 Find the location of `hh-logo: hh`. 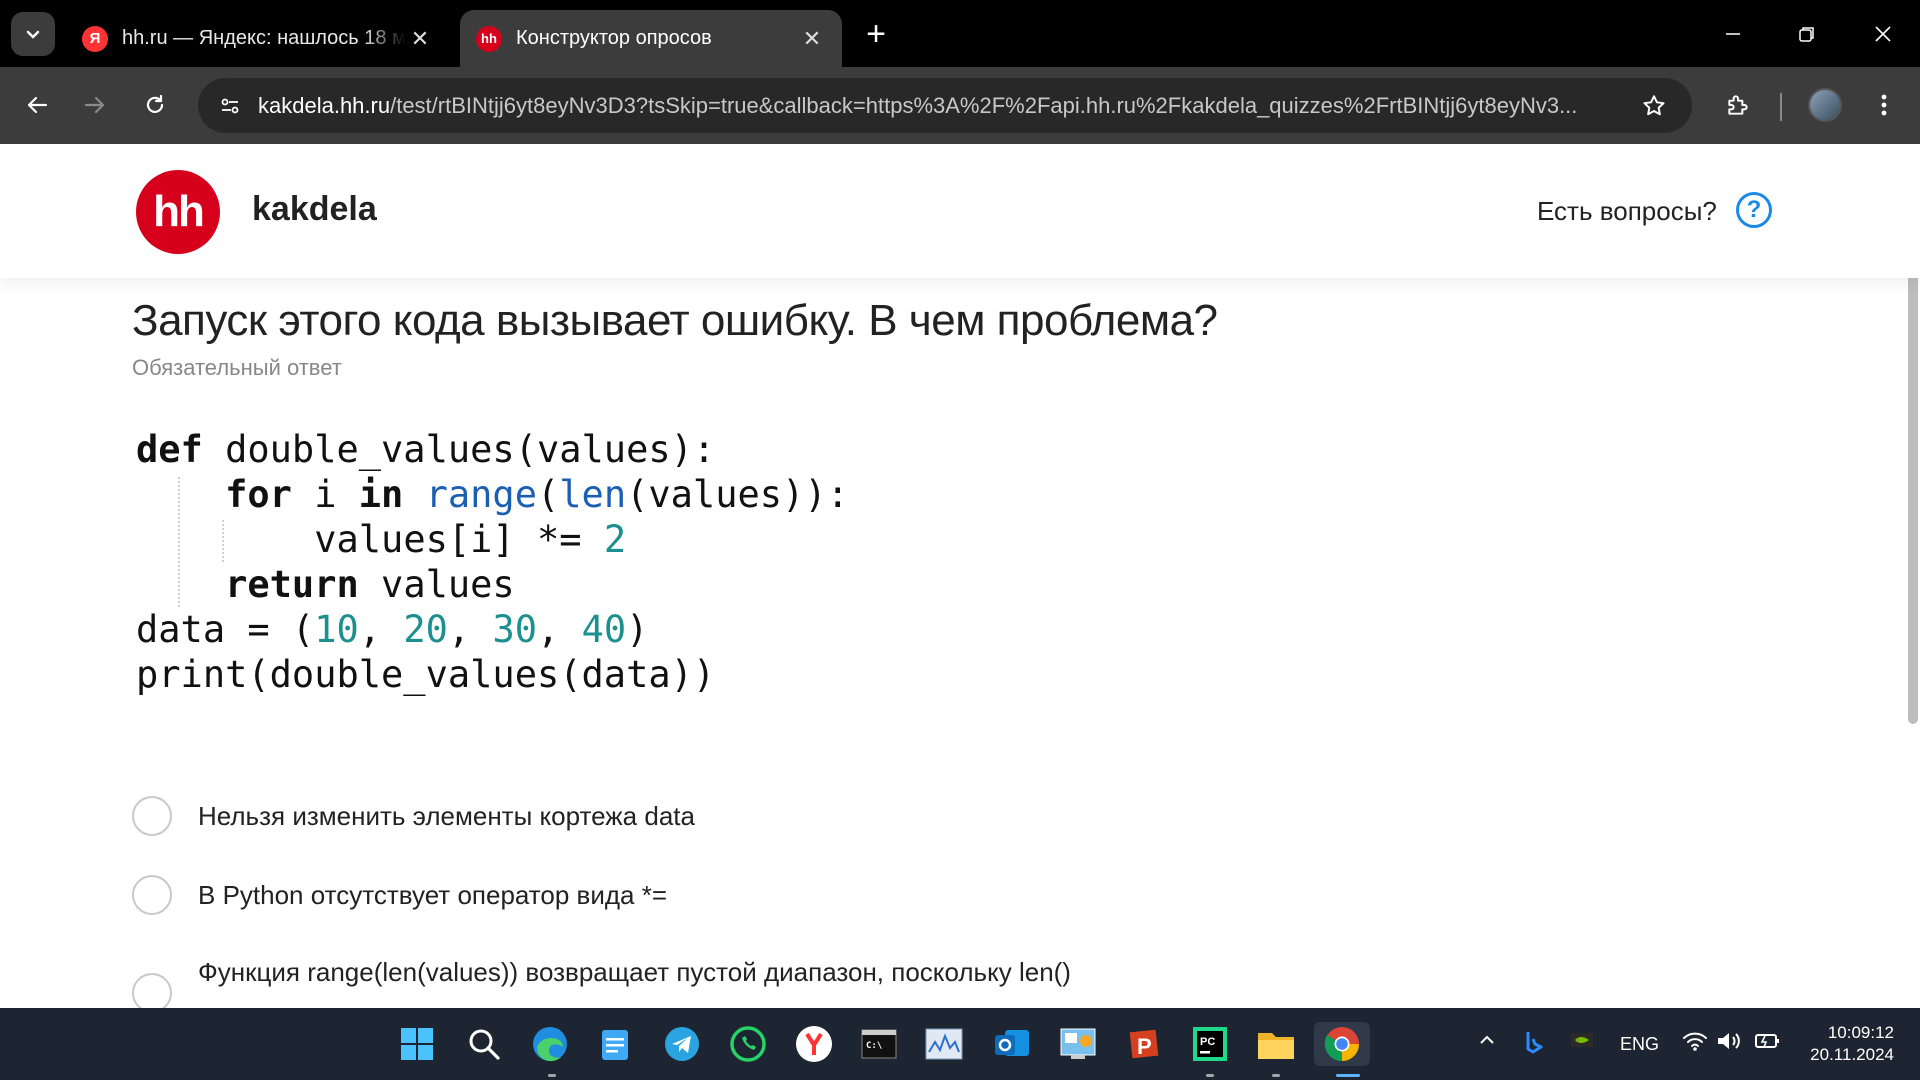

hh-logo: hh is located at coordinates (178, 212).